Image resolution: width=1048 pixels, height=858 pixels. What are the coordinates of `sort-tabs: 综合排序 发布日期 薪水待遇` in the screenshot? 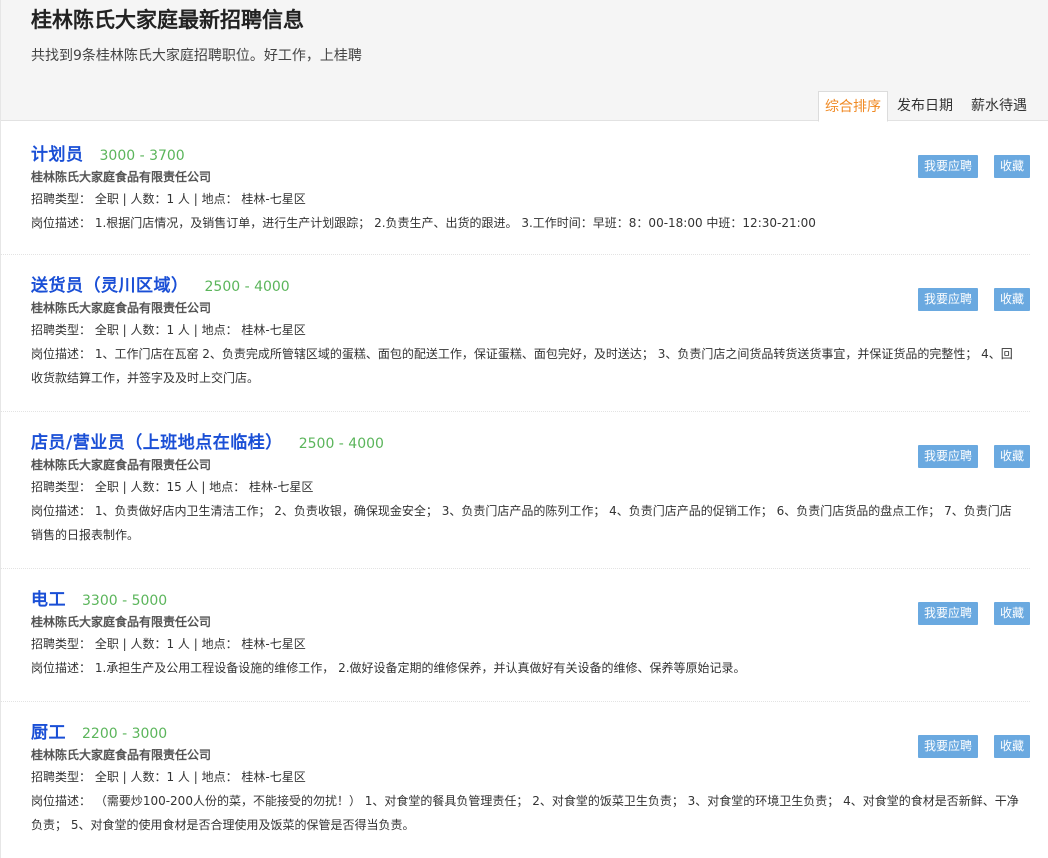 It's located at (927, 106).